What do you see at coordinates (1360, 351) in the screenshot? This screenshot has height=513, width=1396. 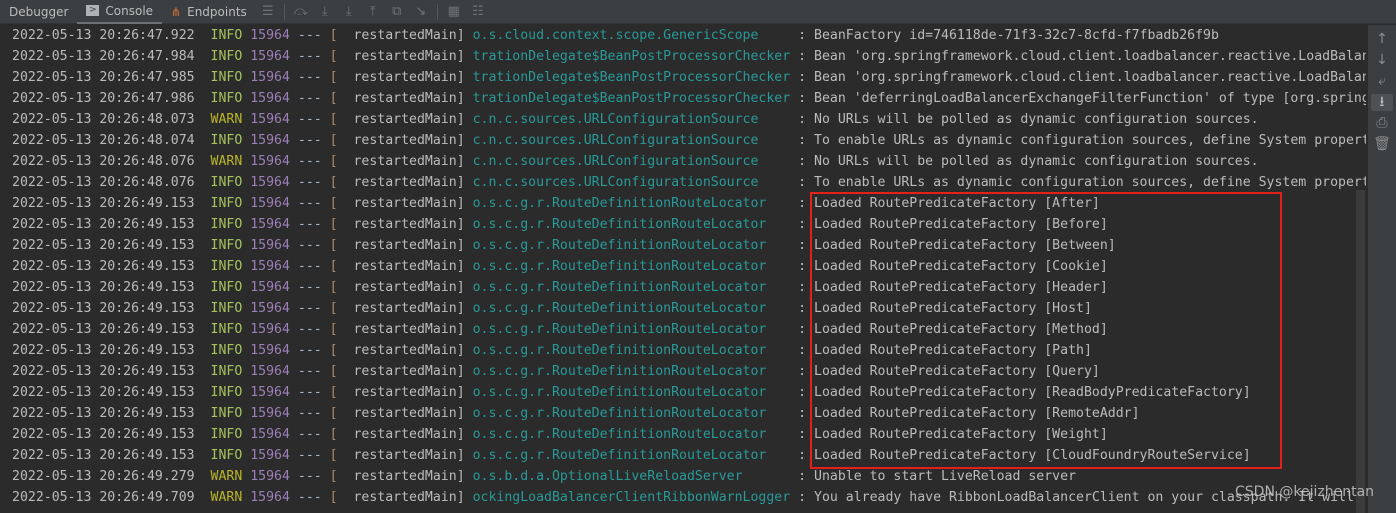 I see `vertical-scrollbar` at bounding box center [1360, 351].